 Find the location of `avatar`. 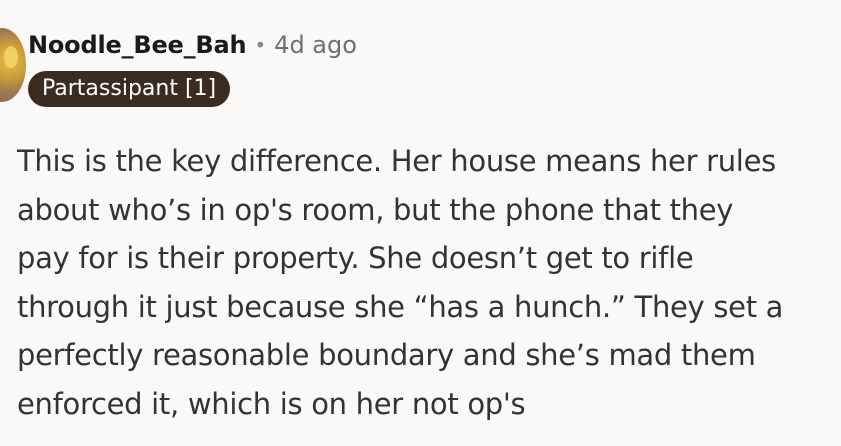

avatar is located at coordinates (13, 65).